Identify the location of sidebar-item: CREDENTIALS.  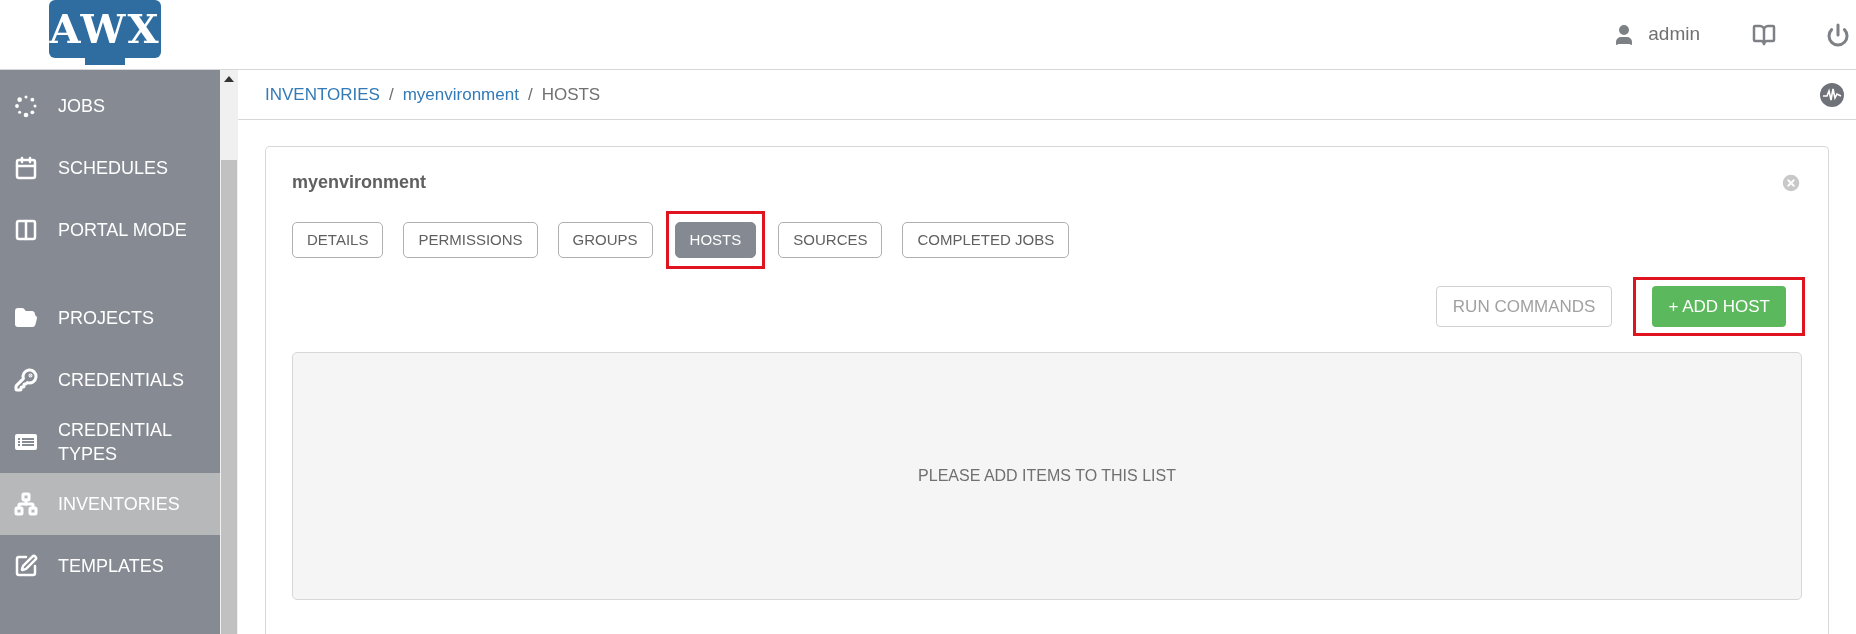
(110, 380).